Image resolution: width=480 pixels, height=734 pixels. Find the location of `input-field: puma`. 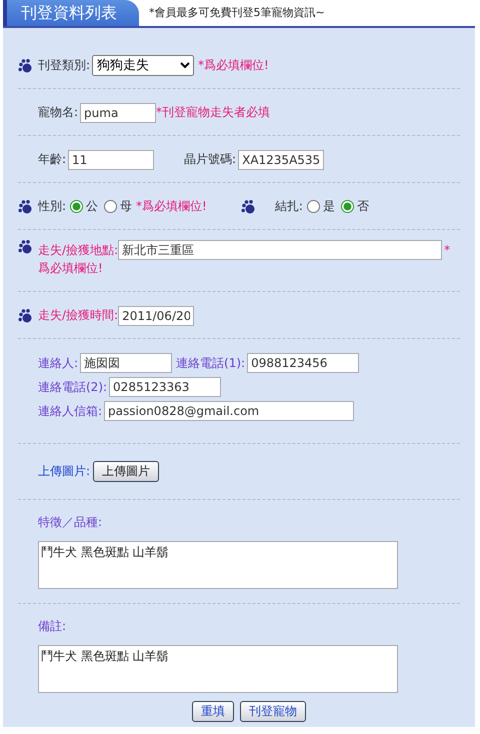

input-field: puma is located at coordinates (118, 112).